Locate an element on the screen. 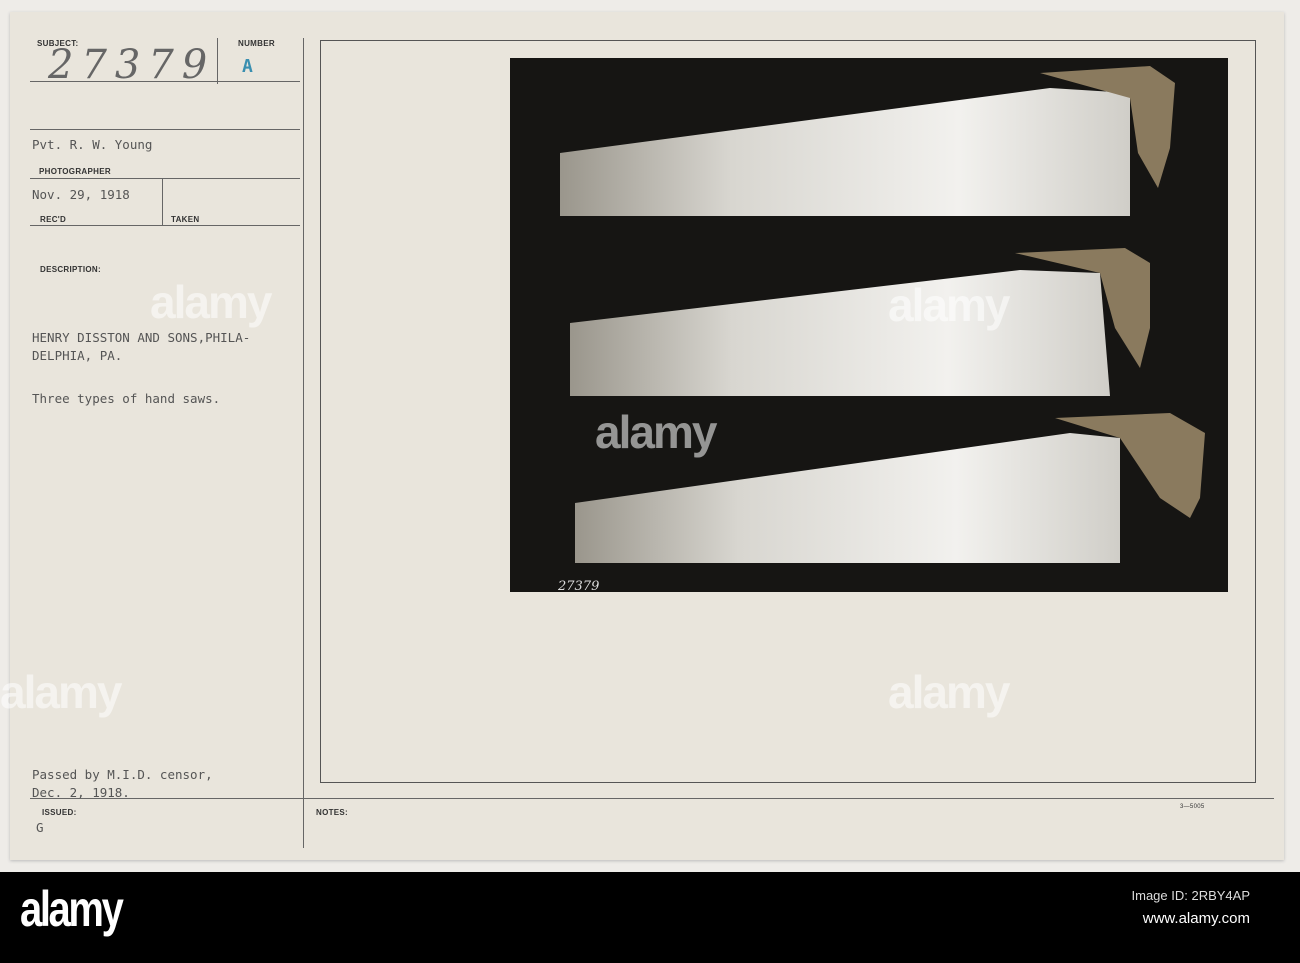 The image size is (1300, 963). censor-line-1: Passed by M.I.D. censor, is located at coordinates (122, 774).